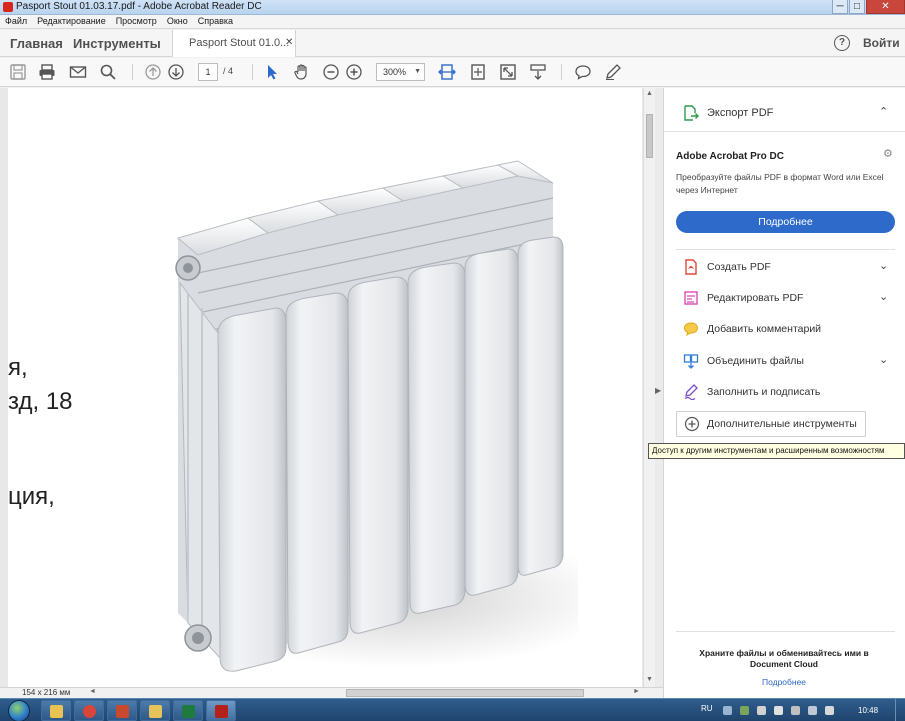 The height and width of the screenshot is (721, 905). What do you see at coordinates (868, 710) in the screenshot?
I see `clock: 10:48` at bounding box center [868, 710].